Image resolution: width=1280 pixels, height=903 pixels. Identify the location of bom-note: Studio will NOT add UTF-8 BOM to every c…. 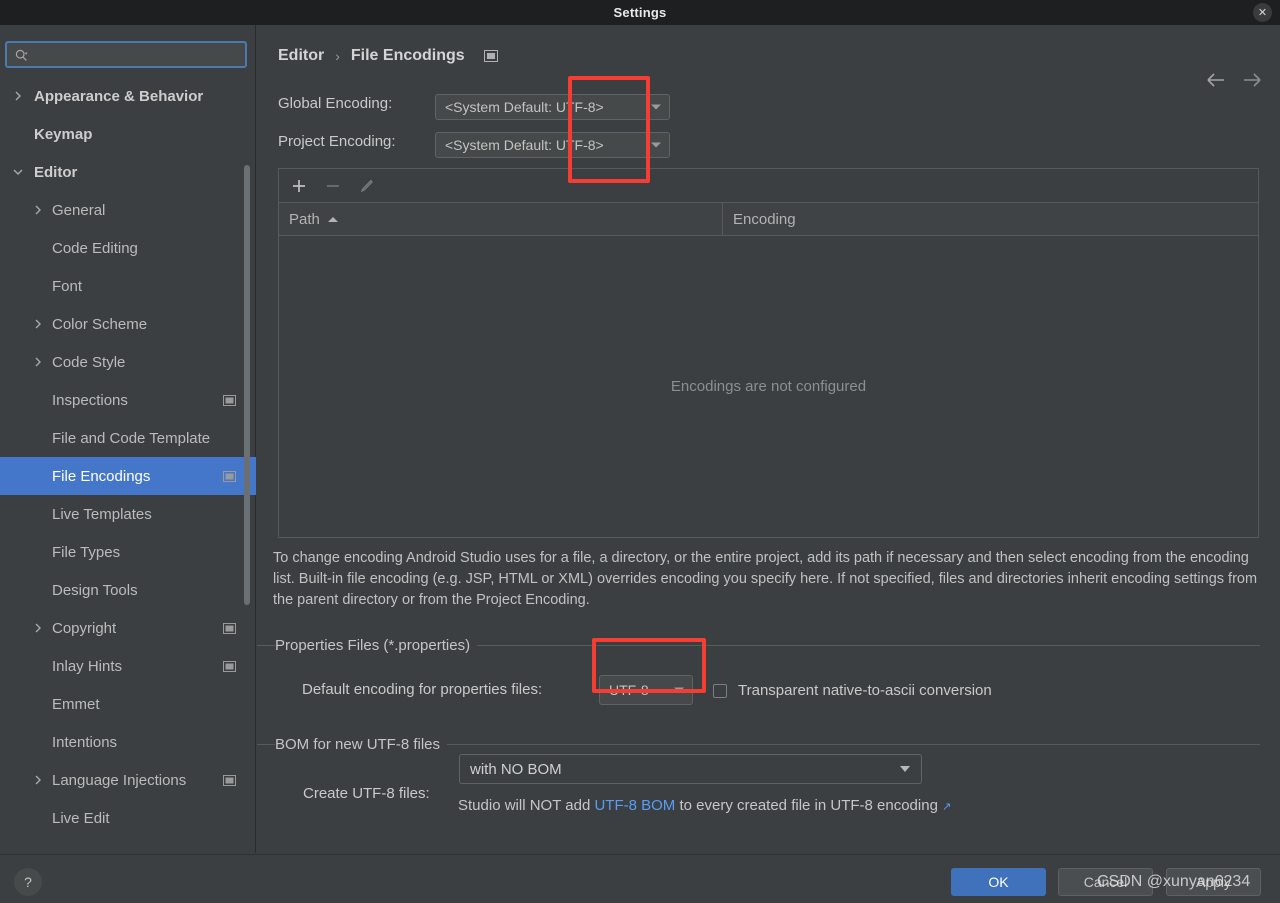
(704, 805).